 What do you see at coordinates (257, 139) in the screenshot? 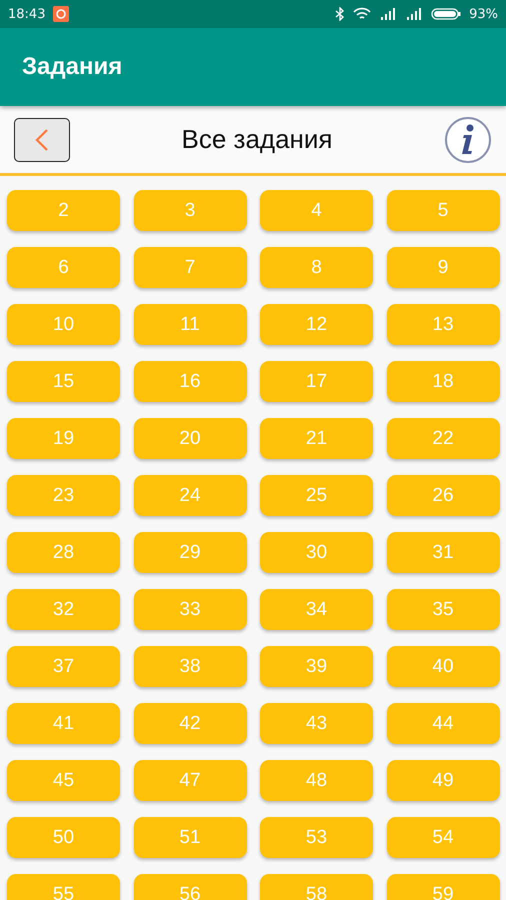
I see `screen-title: Все задания` at bounding box center [257, 139].